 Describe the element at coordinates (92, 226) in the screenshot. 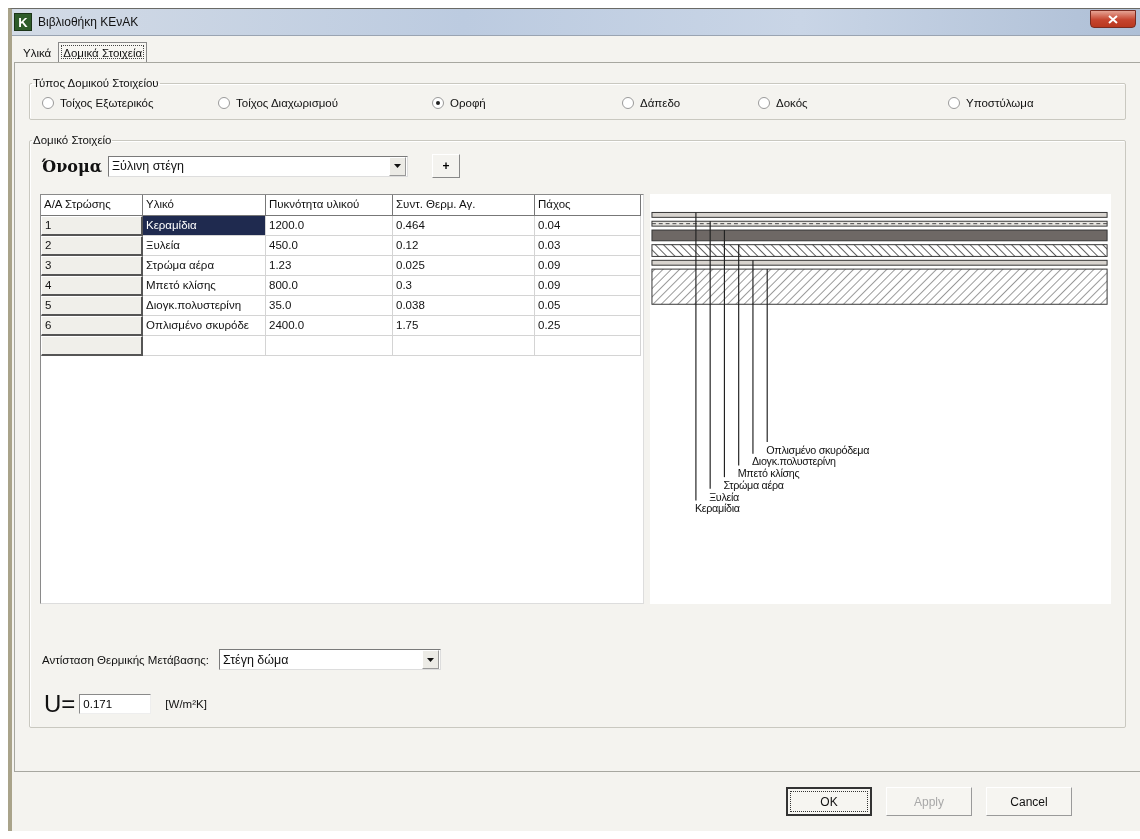

I see `row-header: 1` at that location.